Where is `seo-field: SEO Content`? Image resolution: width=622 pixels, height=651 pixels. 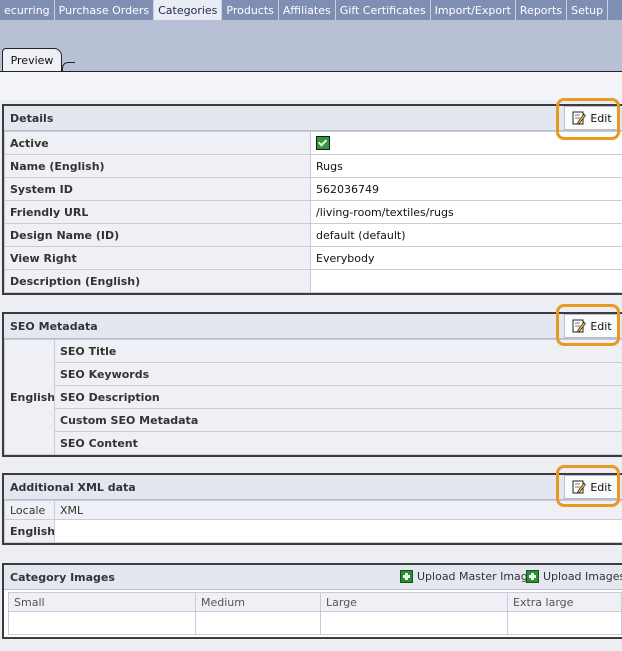 seo-field: SEO Content is located at coordinates (338, 443).